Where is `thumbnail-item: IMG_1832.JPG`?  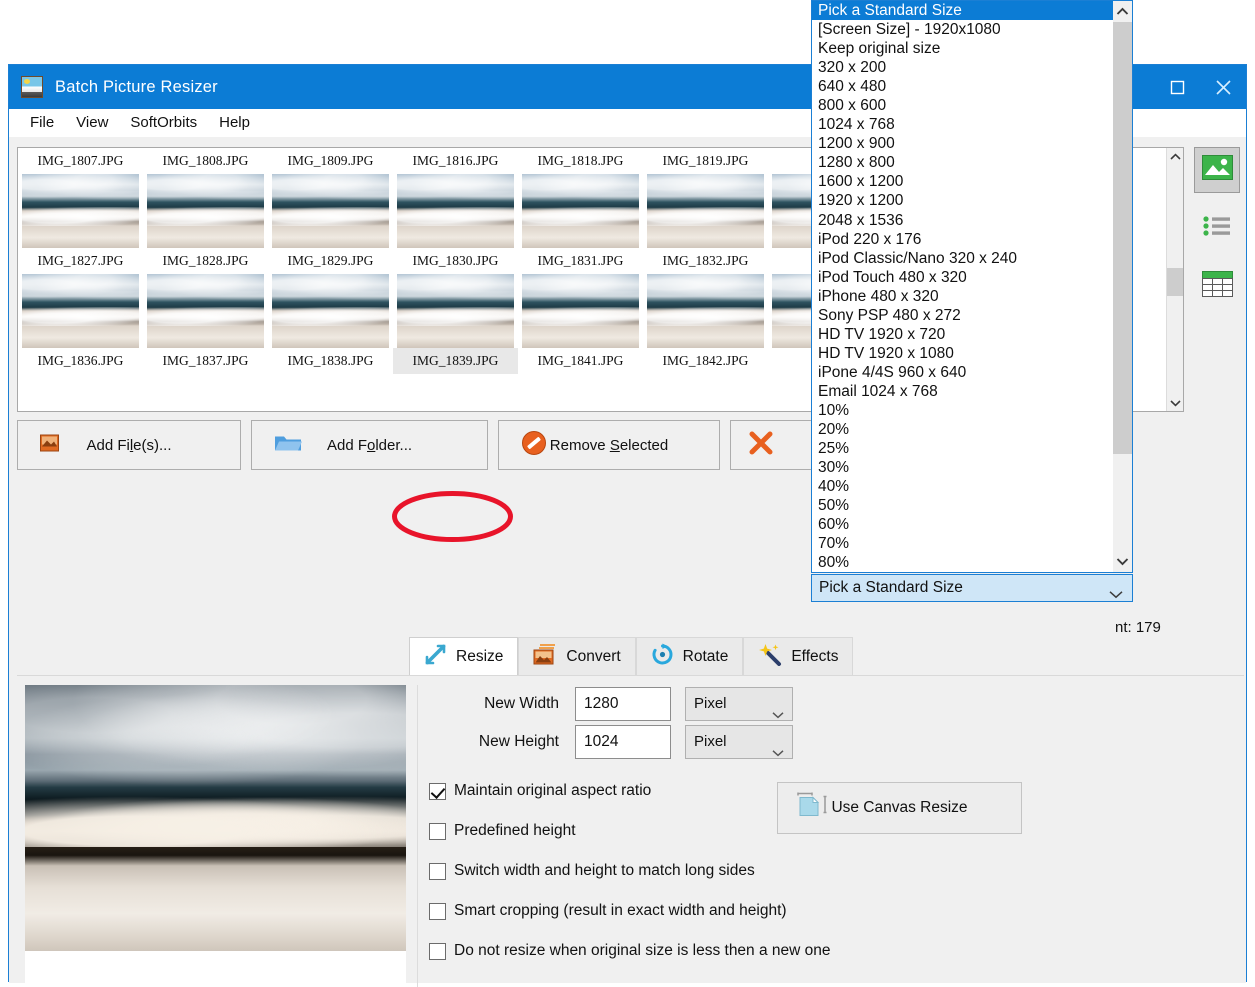 thumbnail-item: IMG_1832.JPG is located at coordinates (705, 298).